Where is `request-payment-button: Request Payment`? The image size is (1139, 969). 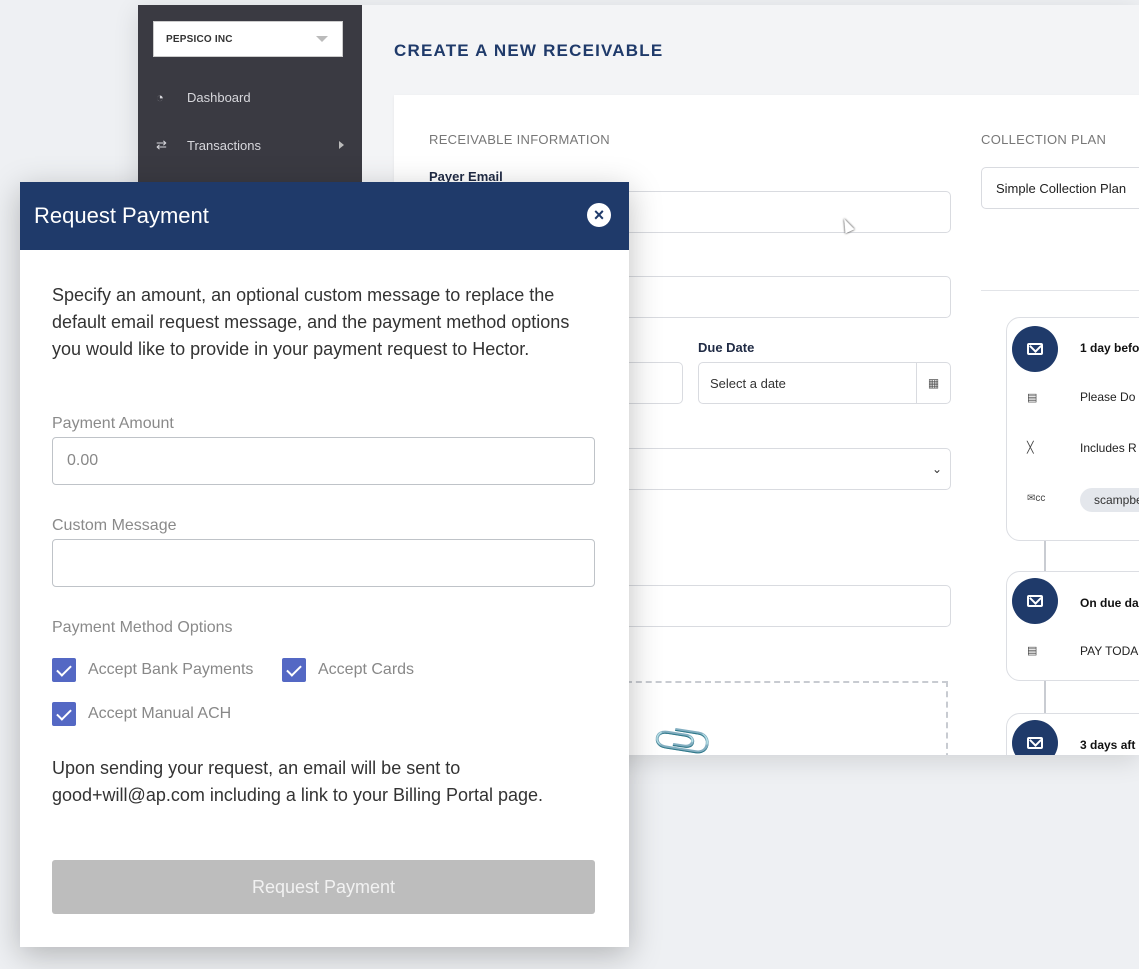
request-payment-button: Request Payment is located at coordinates (323, 887).